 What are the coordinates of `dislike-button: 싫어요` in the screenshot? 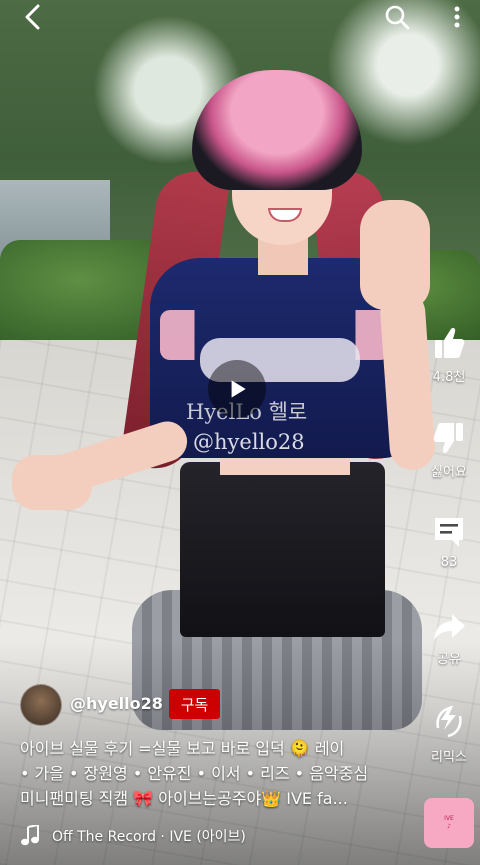 It's located at (449, 450).